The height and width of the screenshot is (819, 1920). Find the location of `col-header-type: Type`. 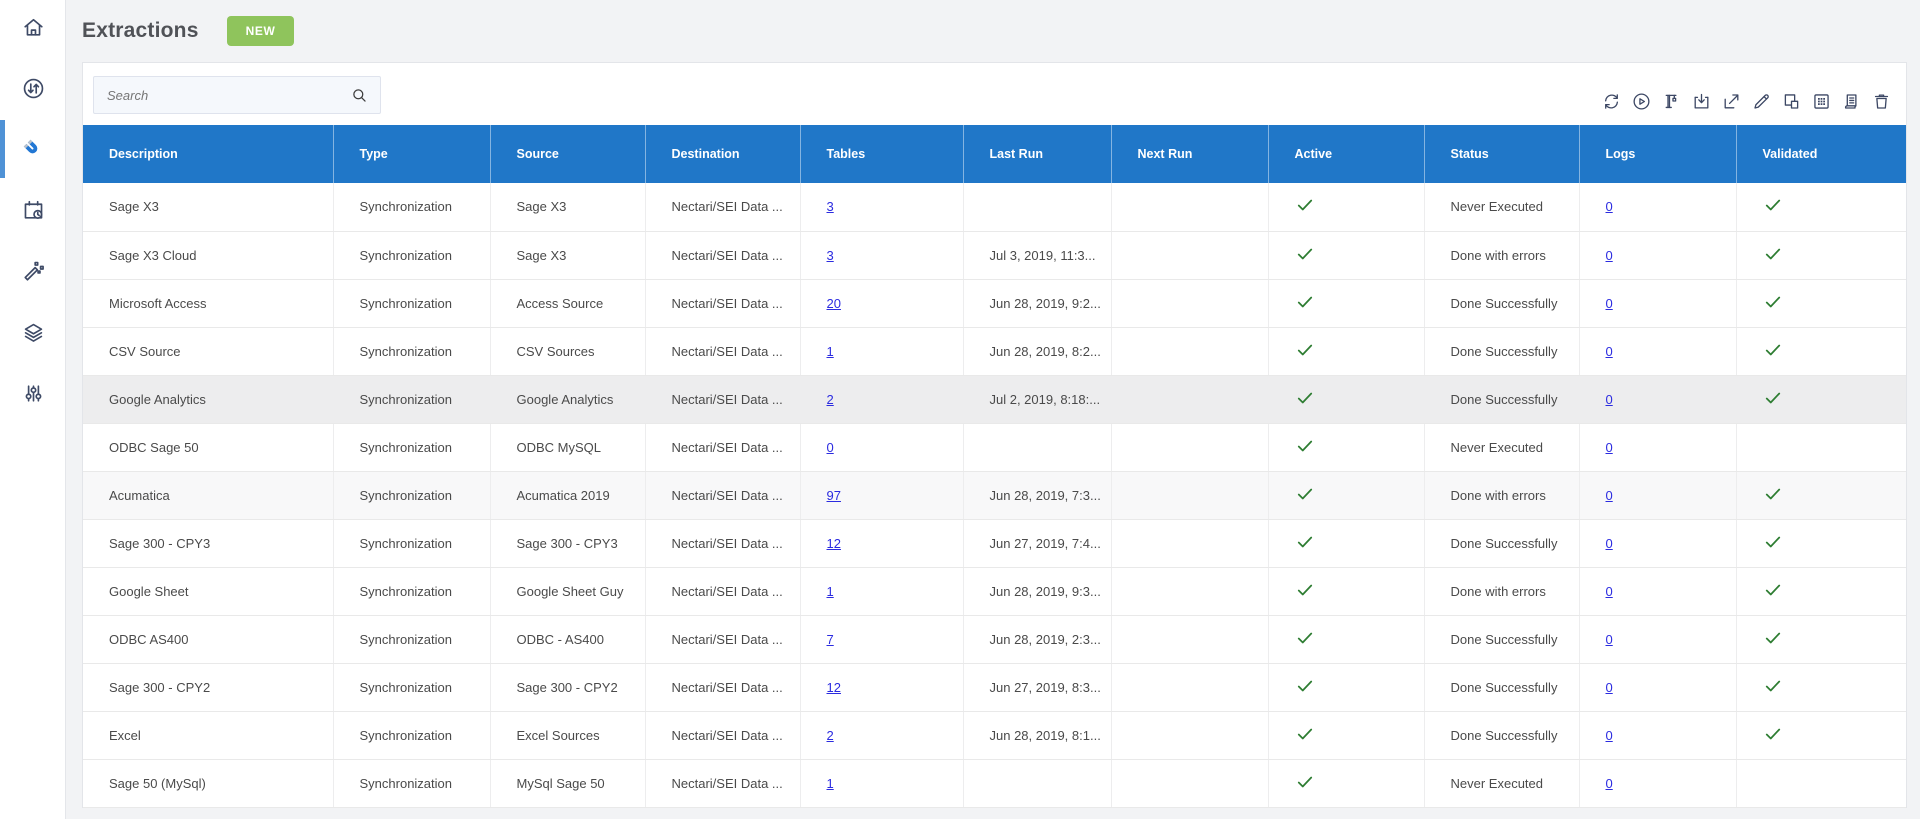

col-header-type: Type is located at coordinates (412, 154).